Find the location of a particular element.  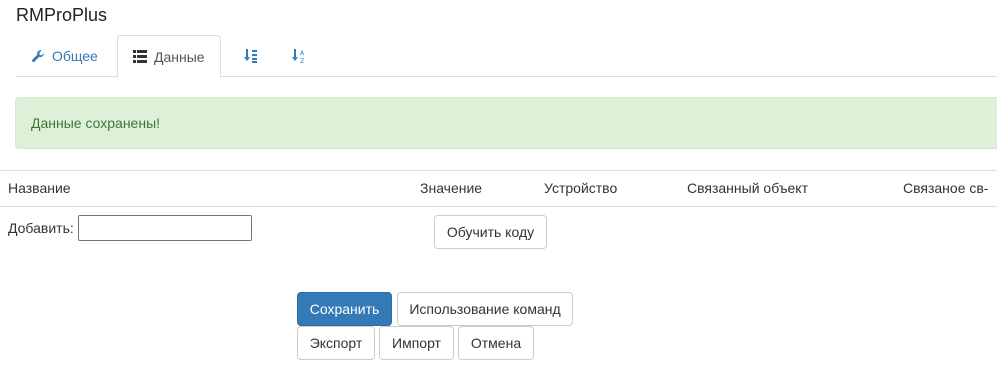

svg-text: Z is located at coordinates (302, 61).